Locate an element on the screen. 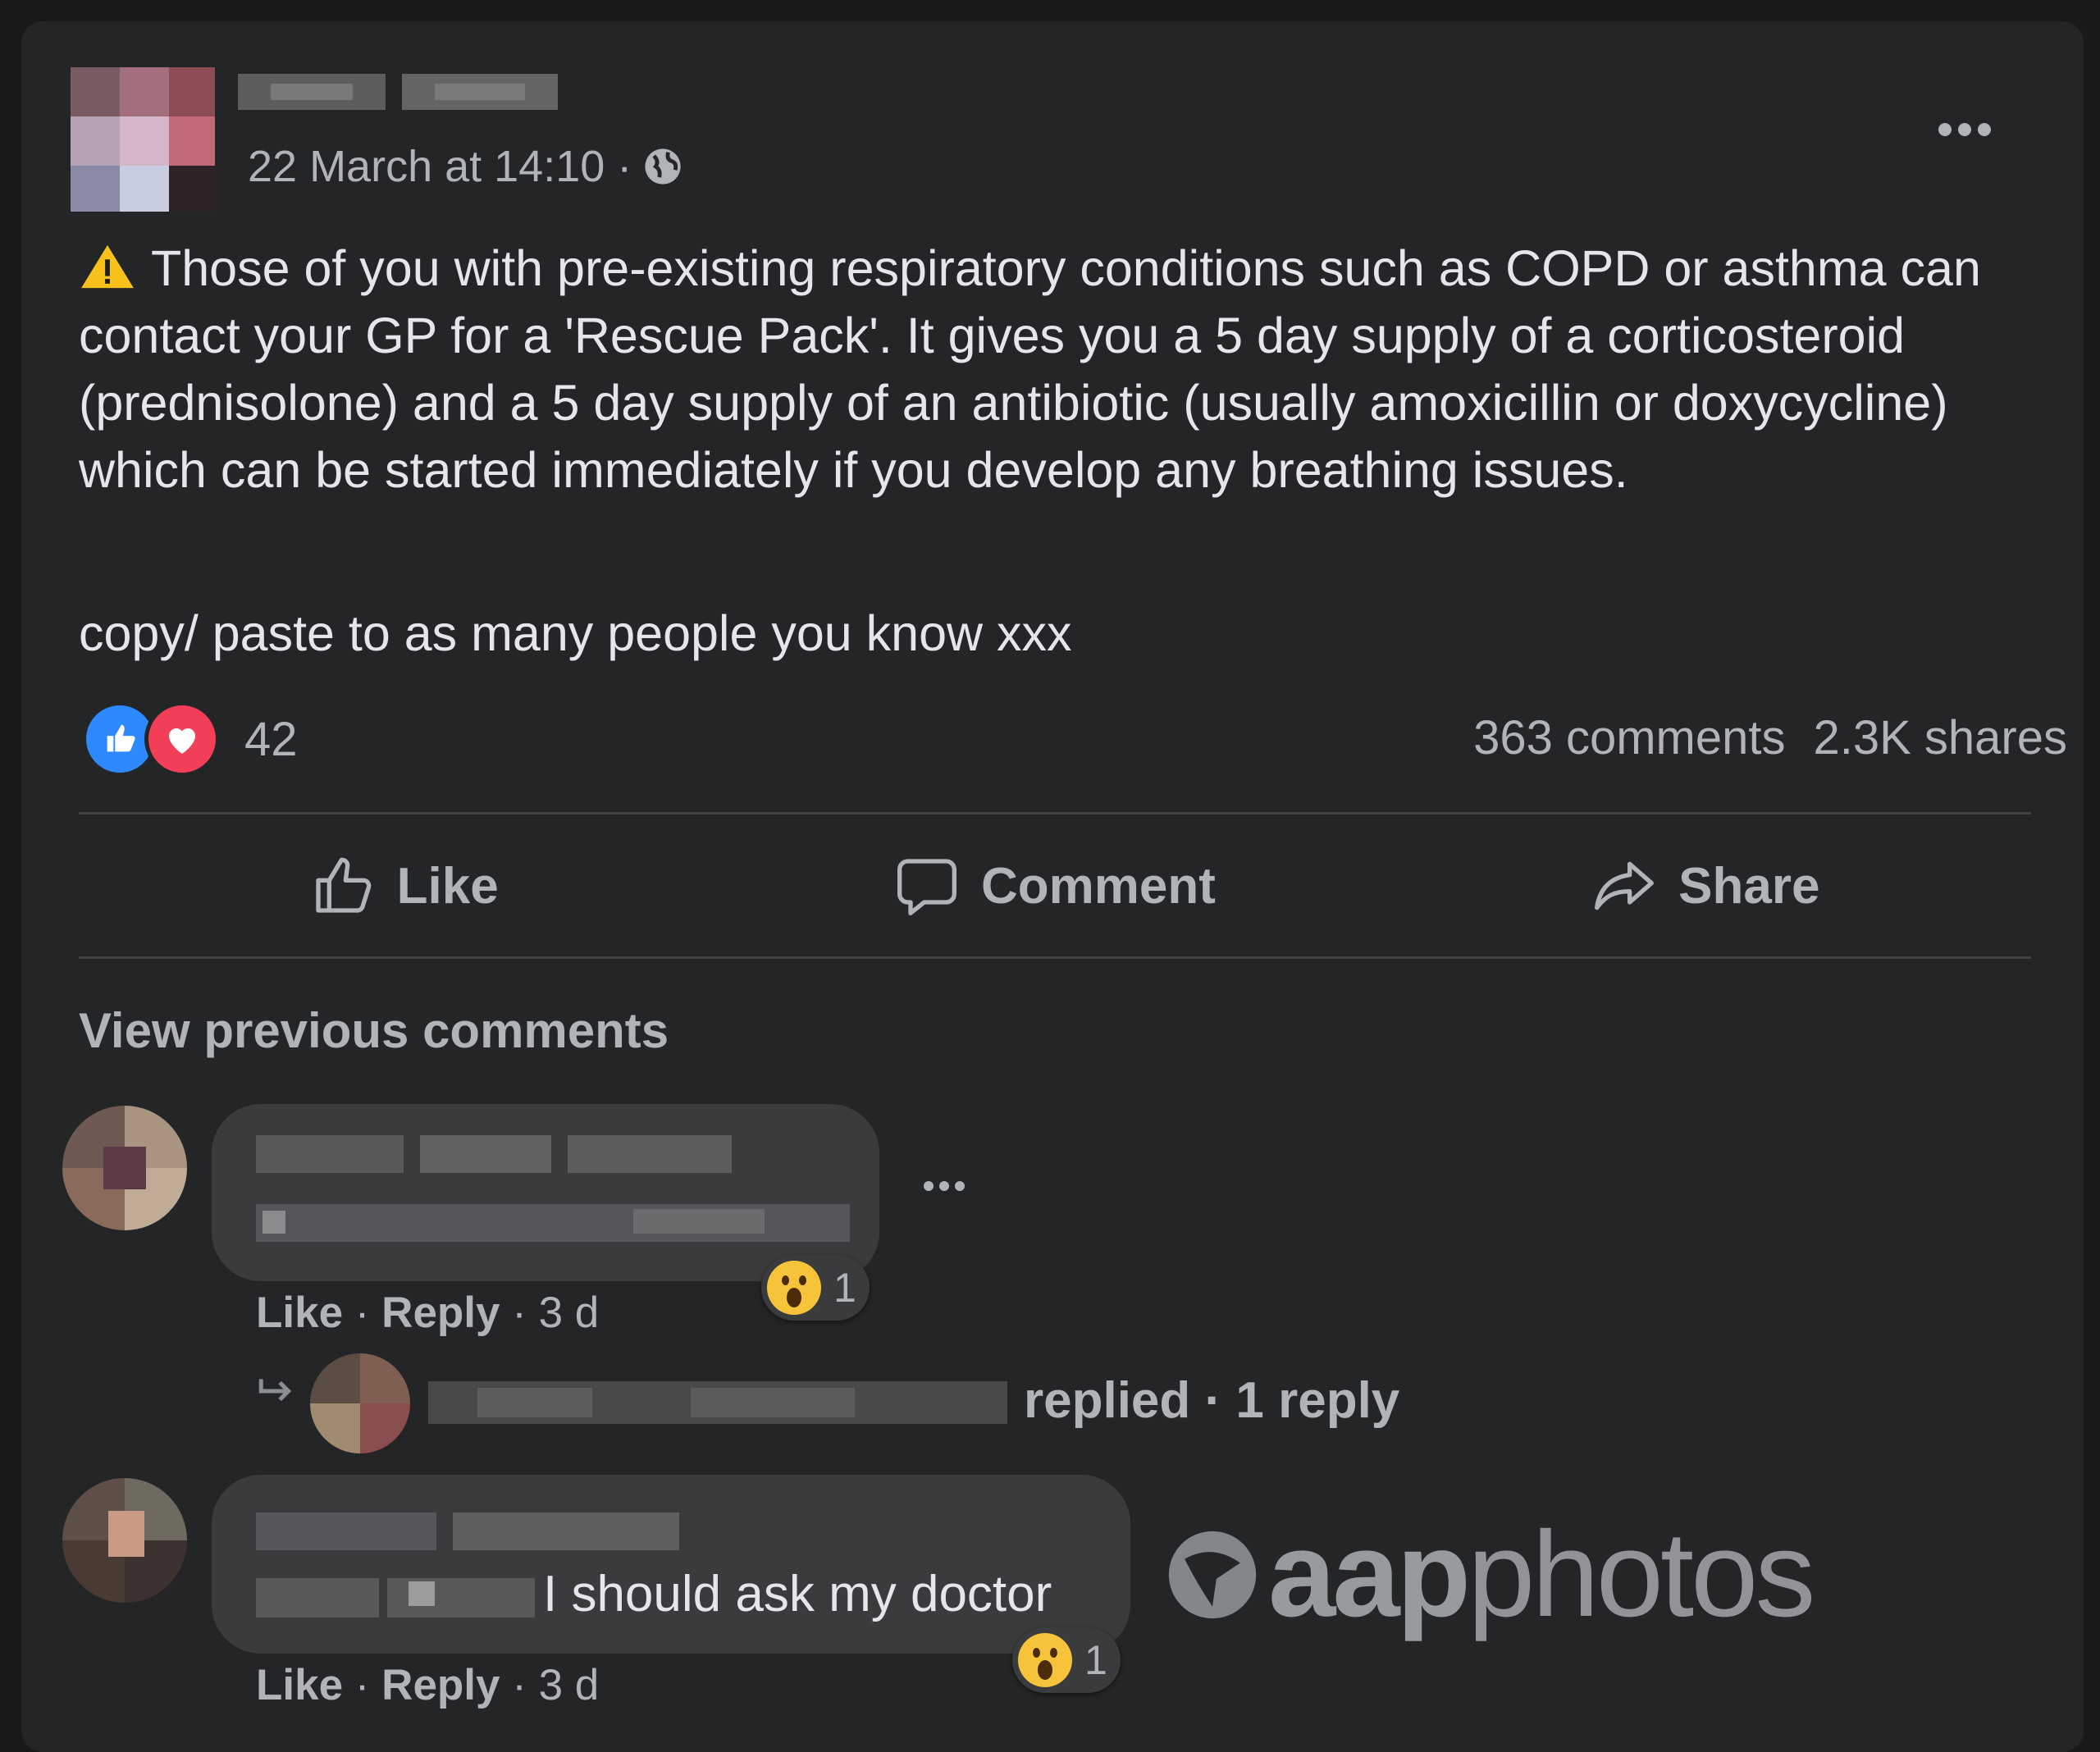  watermark-brand-bold: aap is located at coordinates (1370, 1574).